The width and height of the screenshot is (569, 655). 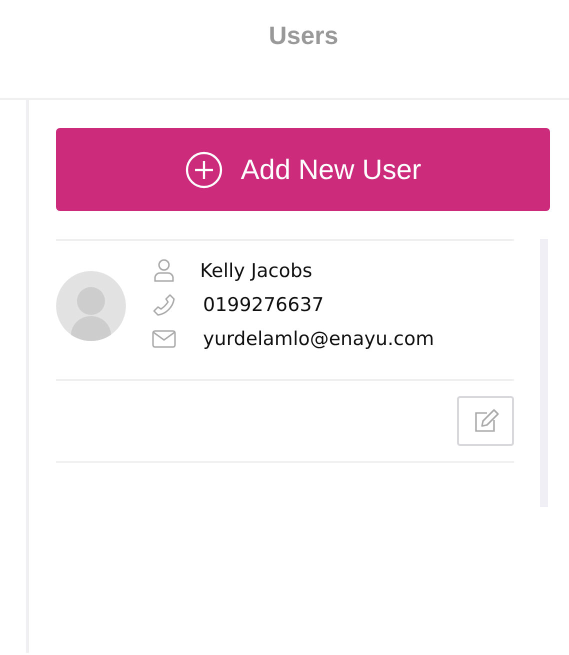 I want to click on avatar-icon, so click(x=91, y=306).